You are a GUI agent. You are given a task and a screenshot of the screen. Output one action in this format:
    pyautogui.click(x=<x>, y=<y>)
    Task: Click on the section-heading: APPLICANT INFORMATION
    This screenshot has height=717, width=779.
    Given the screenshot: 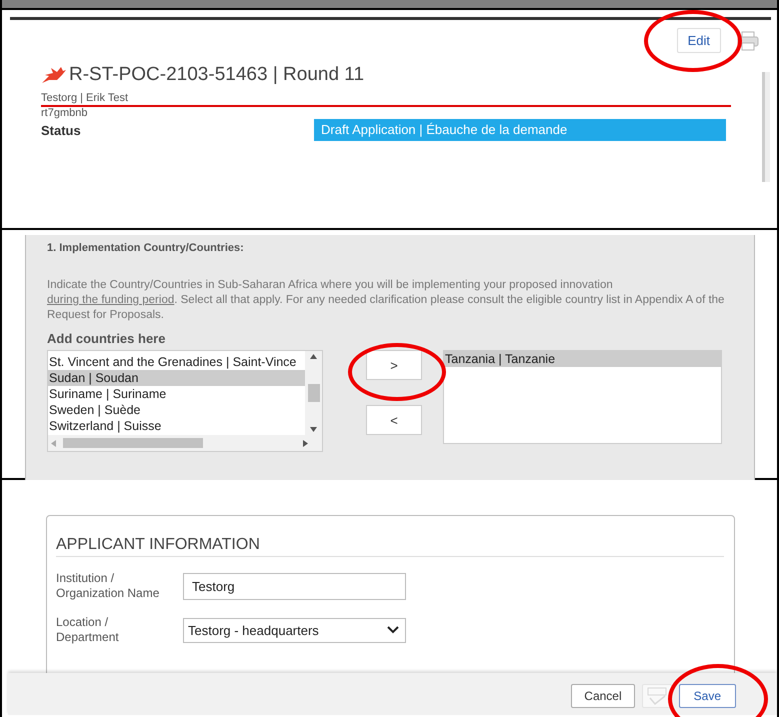 What is the action you would take?
    pyautogui.click(x=390, y=546)
    